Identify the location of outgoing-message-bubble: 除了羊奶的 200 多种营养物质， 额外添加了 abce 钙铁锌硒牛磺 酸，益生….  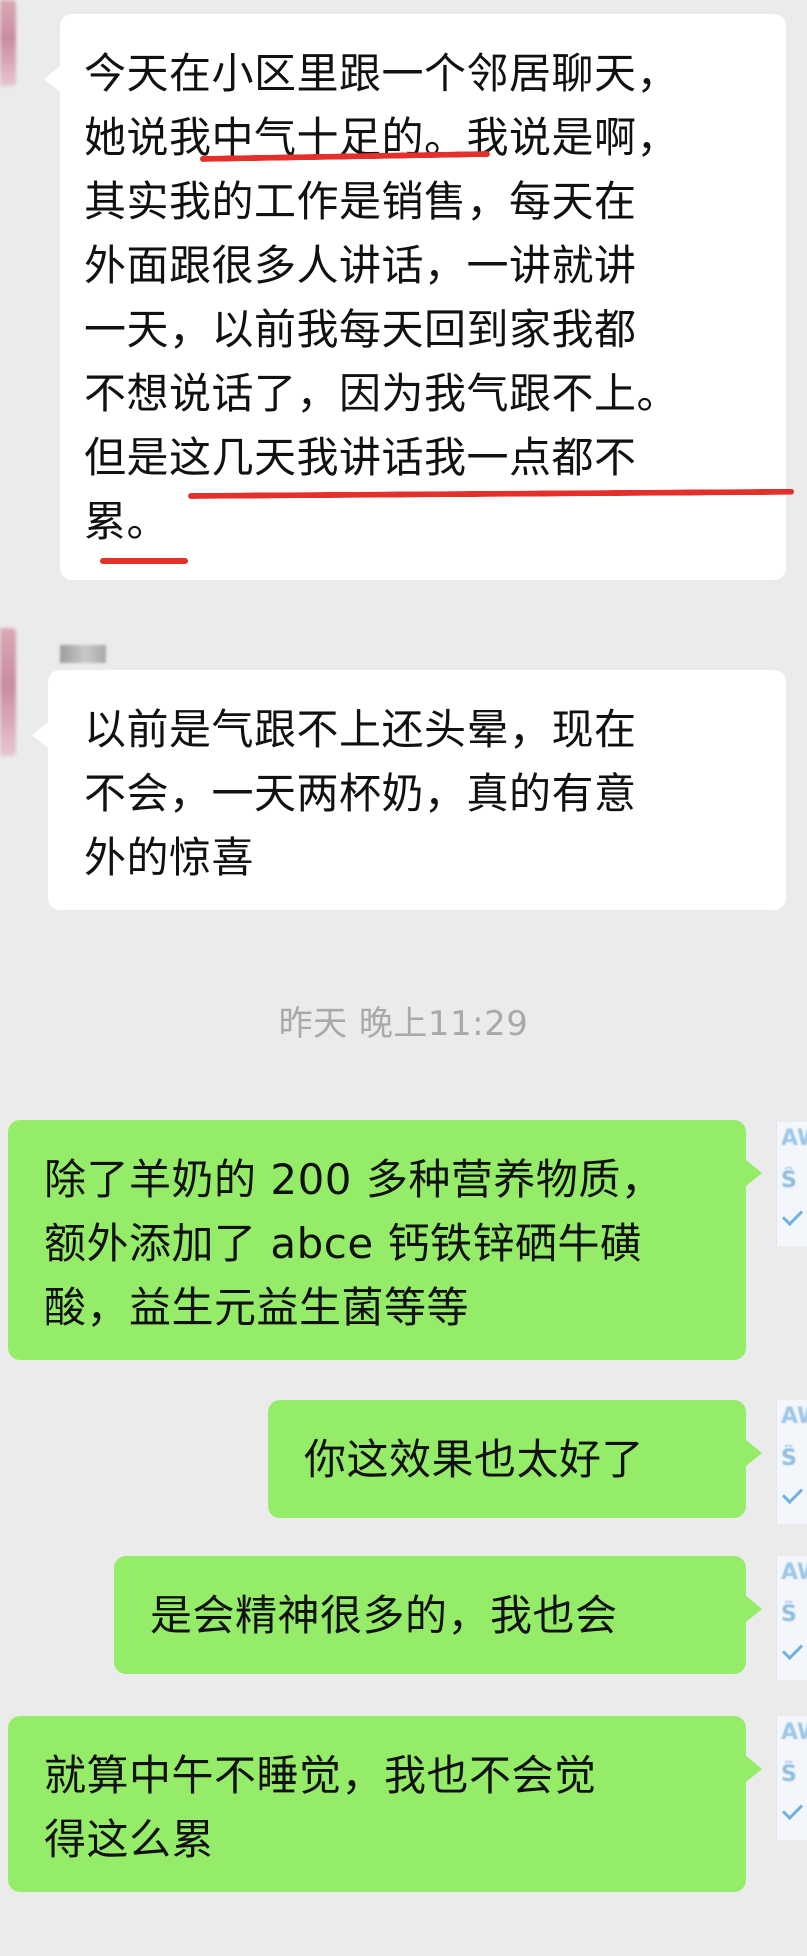
(385, 1240).